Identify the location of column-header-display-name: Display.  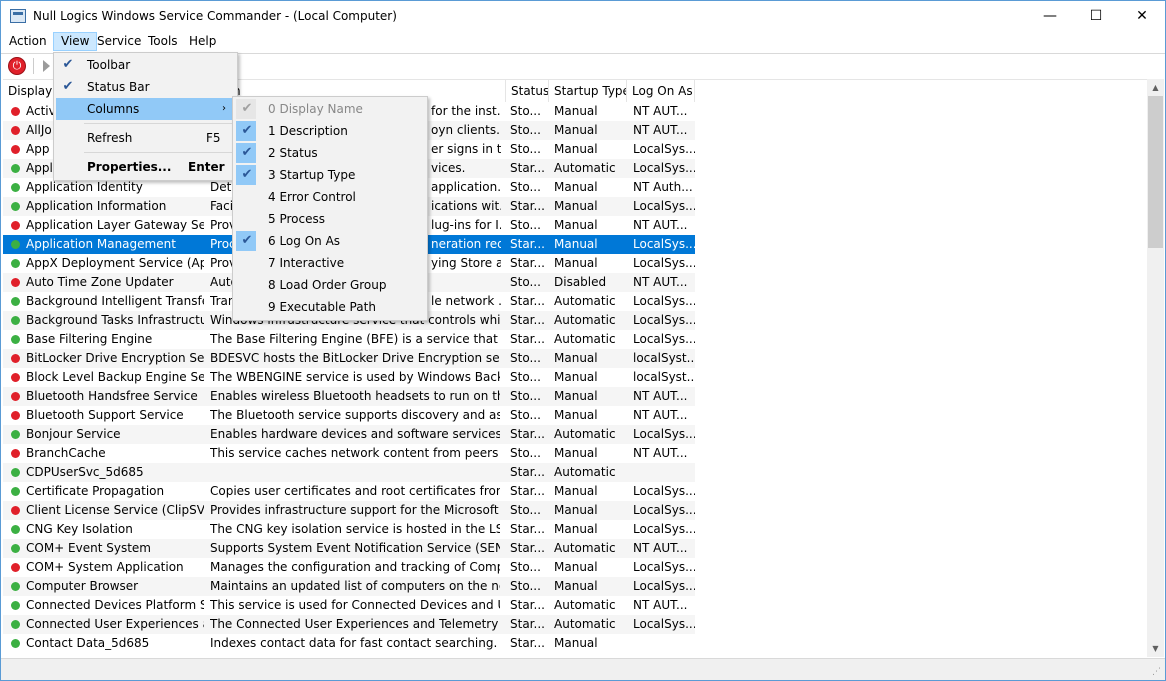
(30, 91).